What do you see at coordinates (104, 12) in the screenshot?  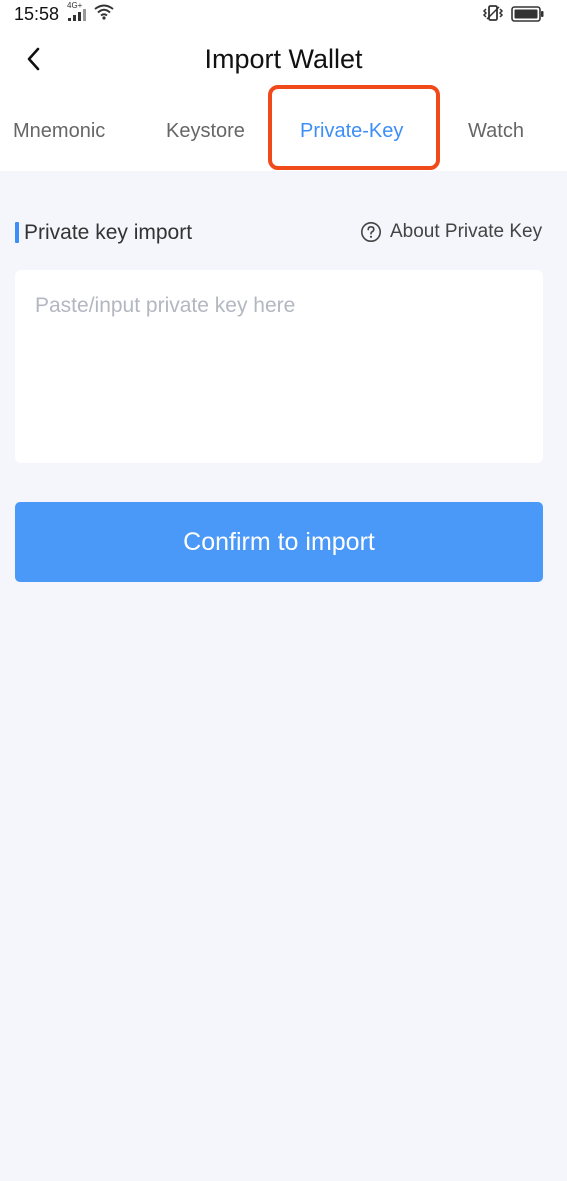 I see `wifi-icon` at bounding box center [104, 12].